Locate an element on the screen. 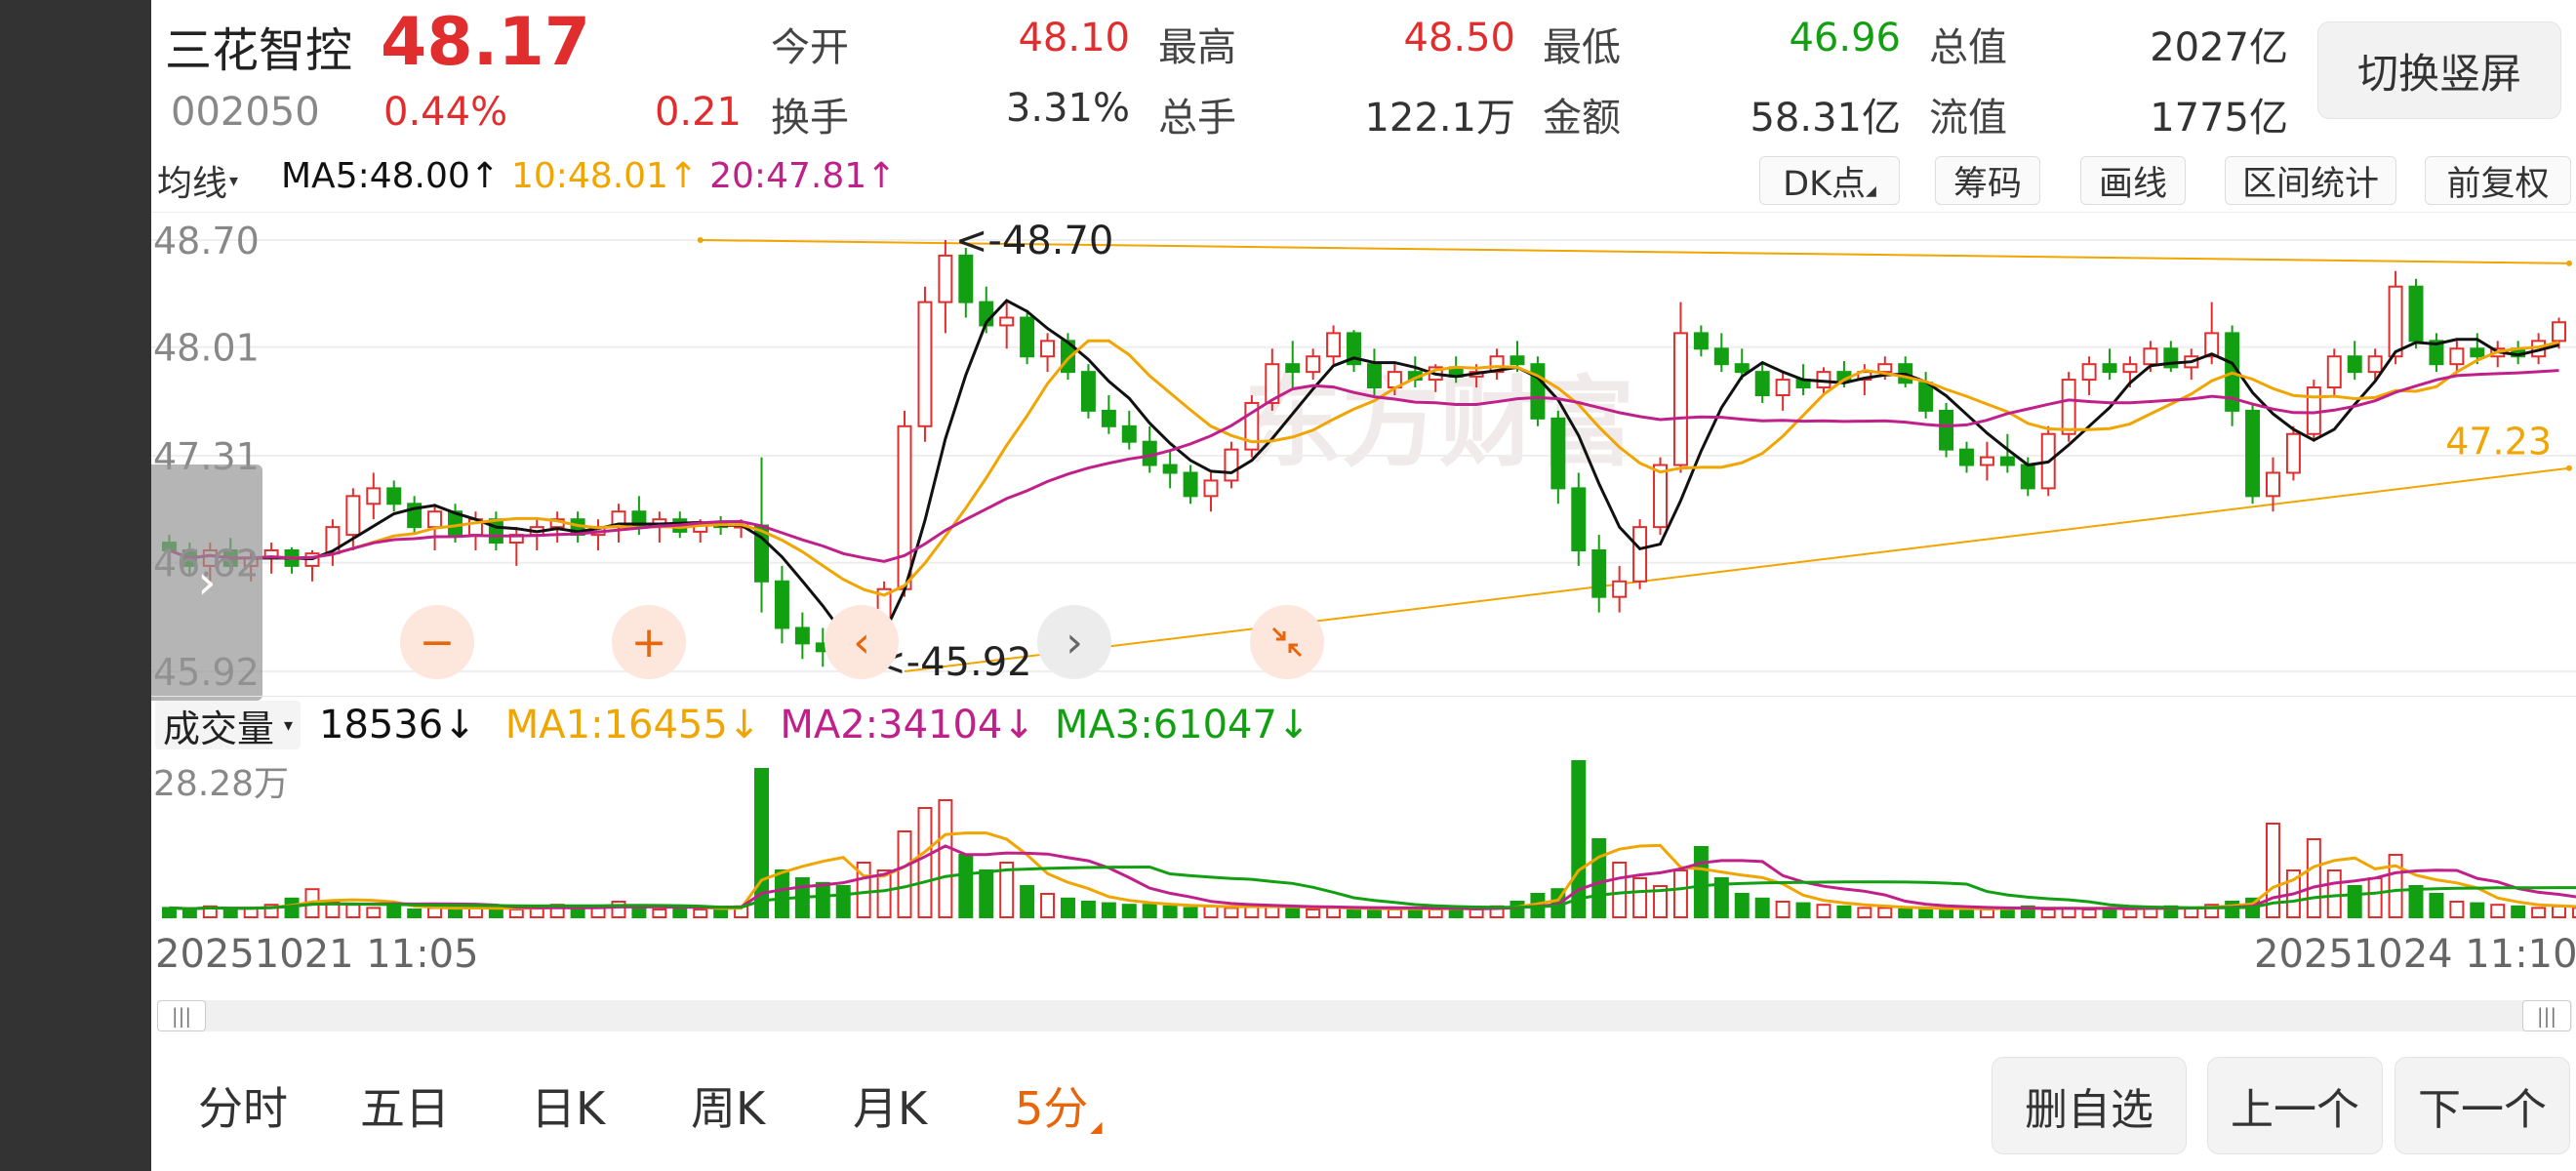  reset-zoom-button is located at coordinates (1287, 642).